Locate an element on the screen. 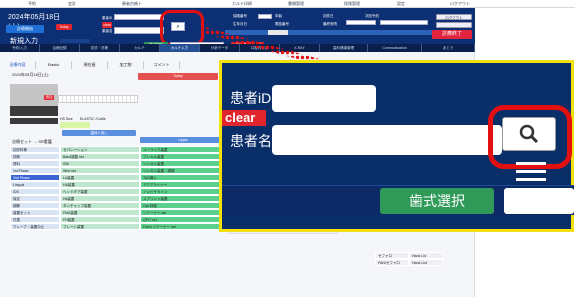 The height and width of the screenshot is (299, 575). search-icon is located at coordinates (529, 134).